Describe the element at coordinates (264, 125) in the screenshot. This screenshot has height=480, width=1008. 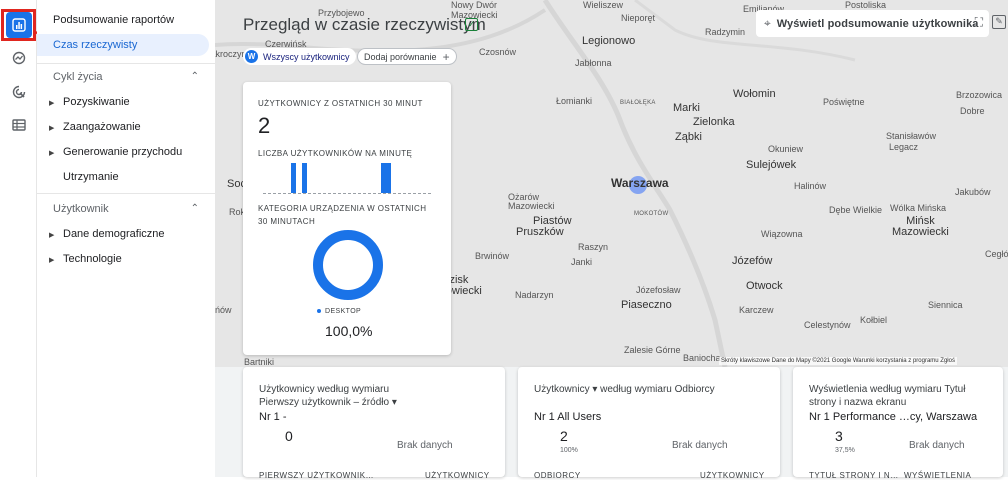
I see `users-30-value: 2` at that location.